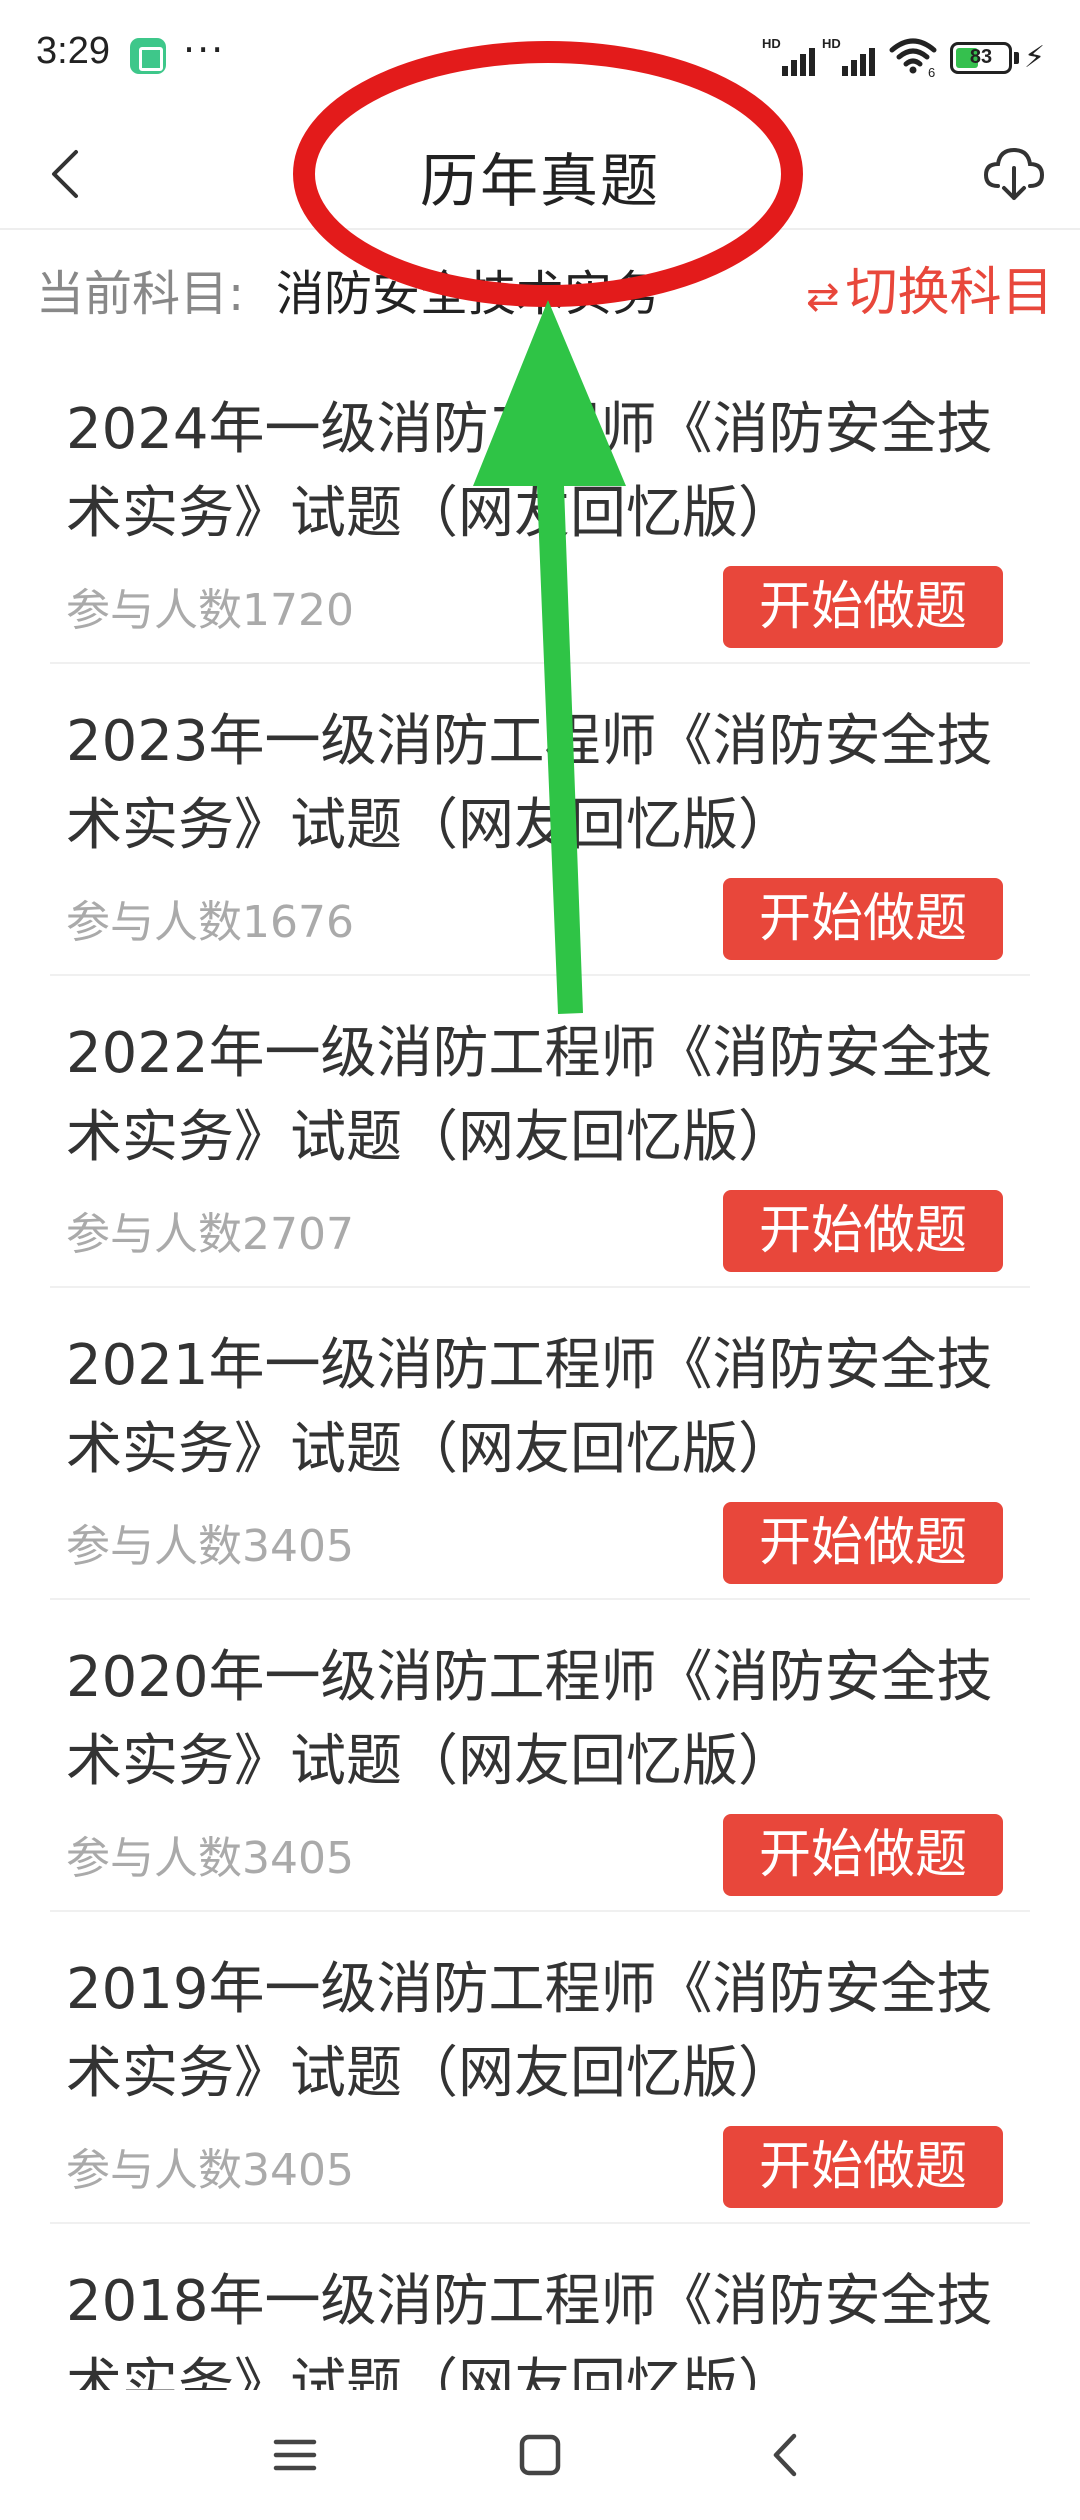 Image resolution: width=1080 pixels, height=2520 pixels. Describe the element at coordinates (529, 1719) in the screenshot. I see `exam-title: 2020年一级消防工程师《消防安全技术实务》试题（网友回忆版）` at that location.